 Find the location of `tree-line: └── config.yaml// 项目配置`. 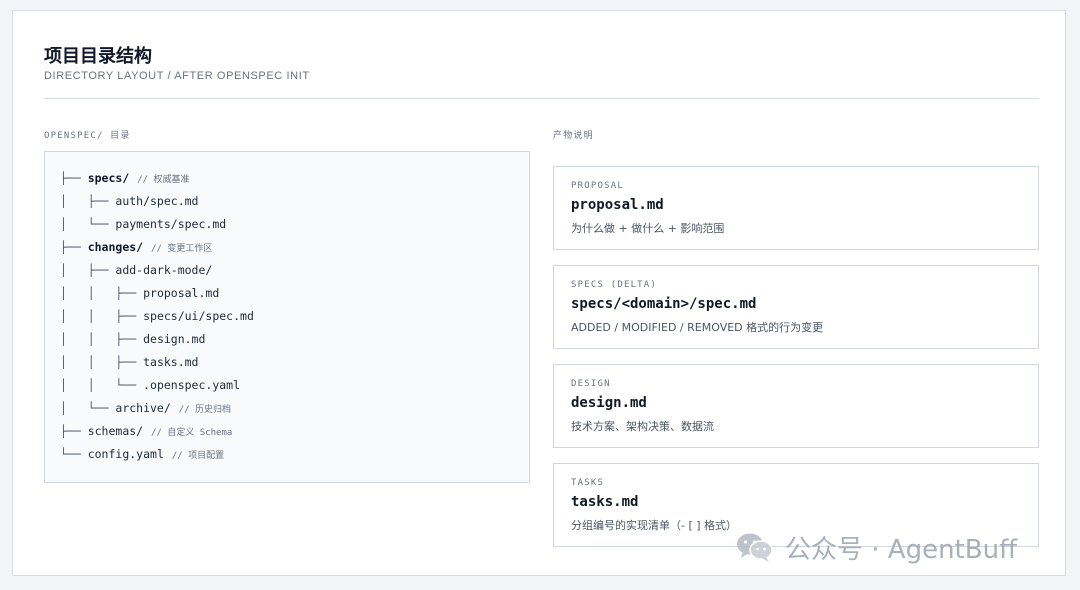

tree-line: └── config.yaml// 项目配置 is located at coordinates (142, 454).